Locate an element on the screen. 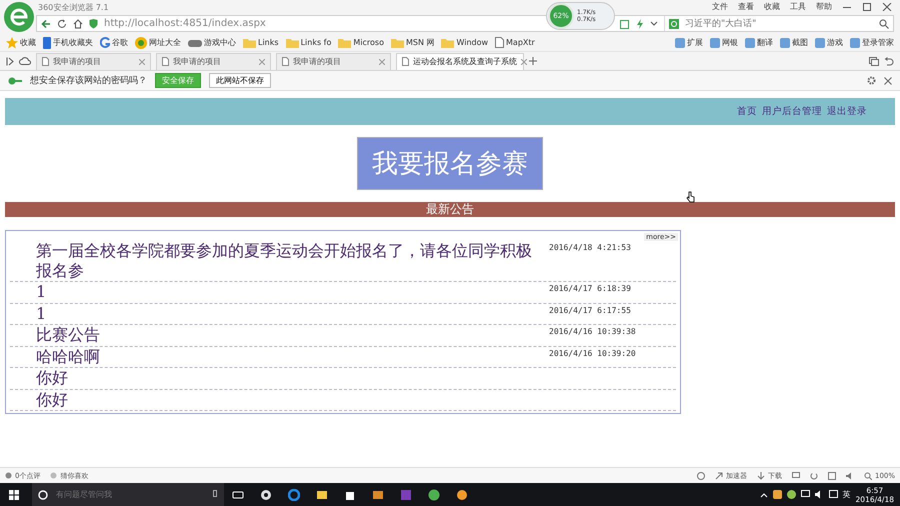  back-icon is located at coordinates (46, 23).